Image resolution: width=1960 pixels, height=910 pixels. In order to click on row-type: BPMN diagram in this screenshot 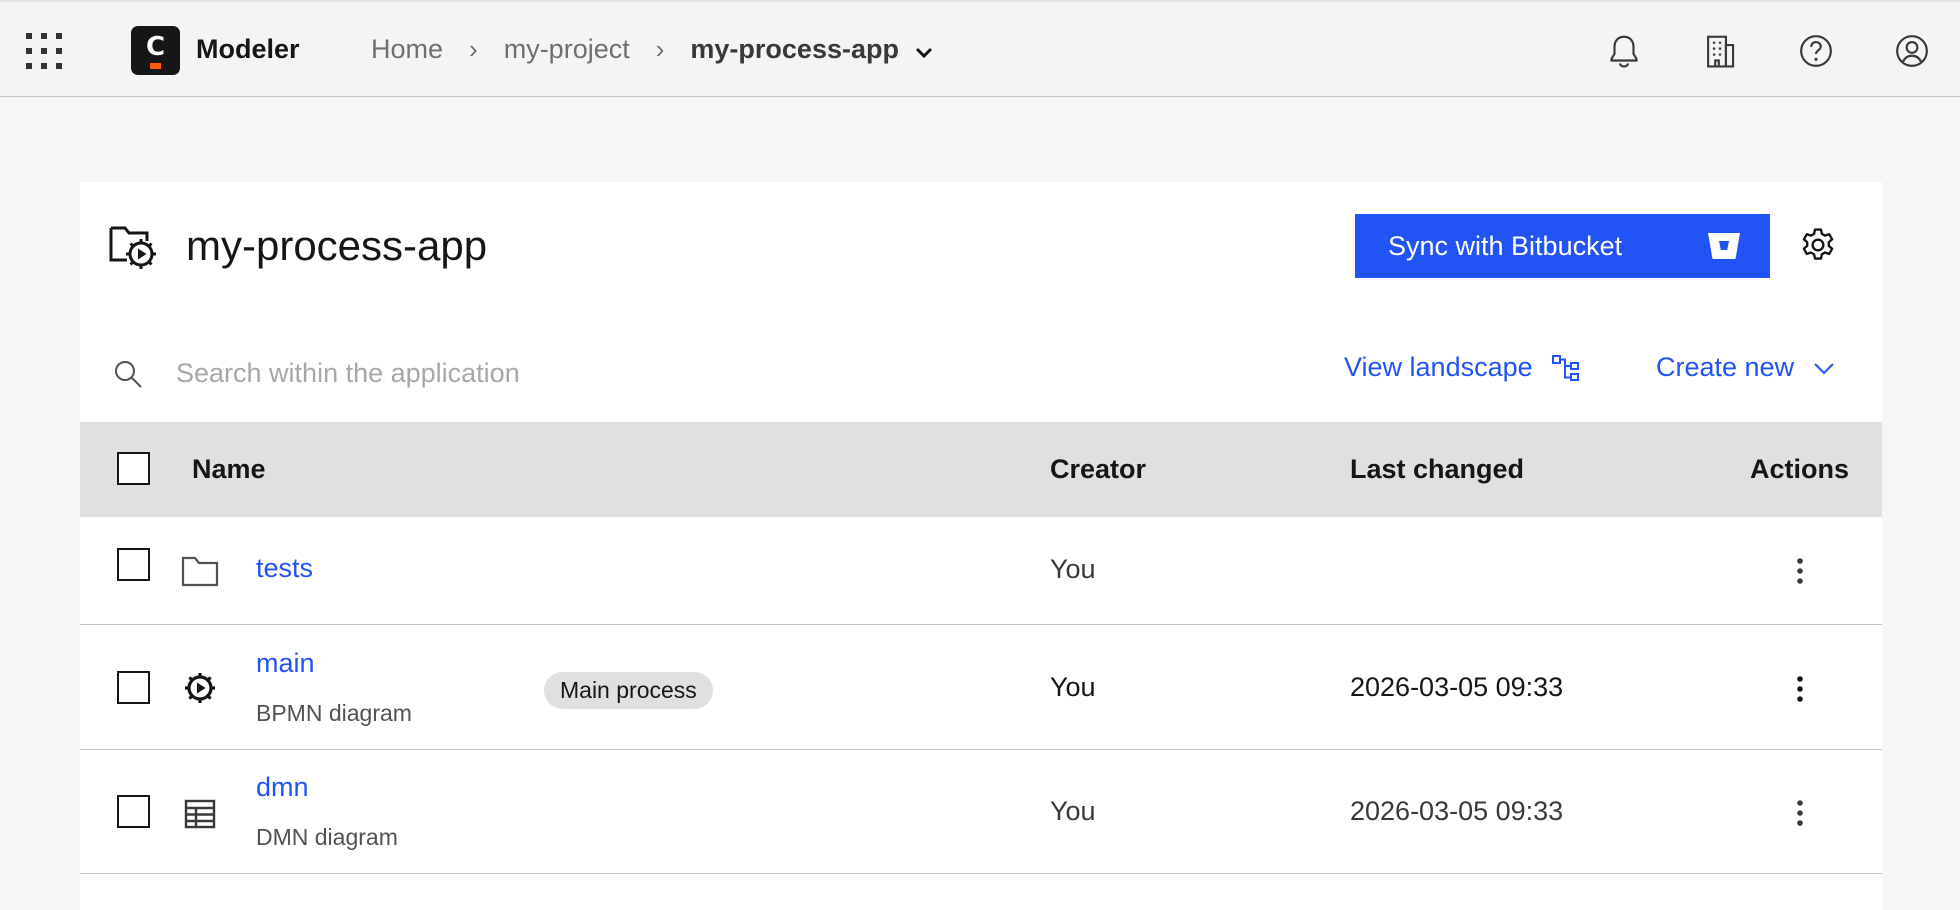, I will do `click(334, 713)`.